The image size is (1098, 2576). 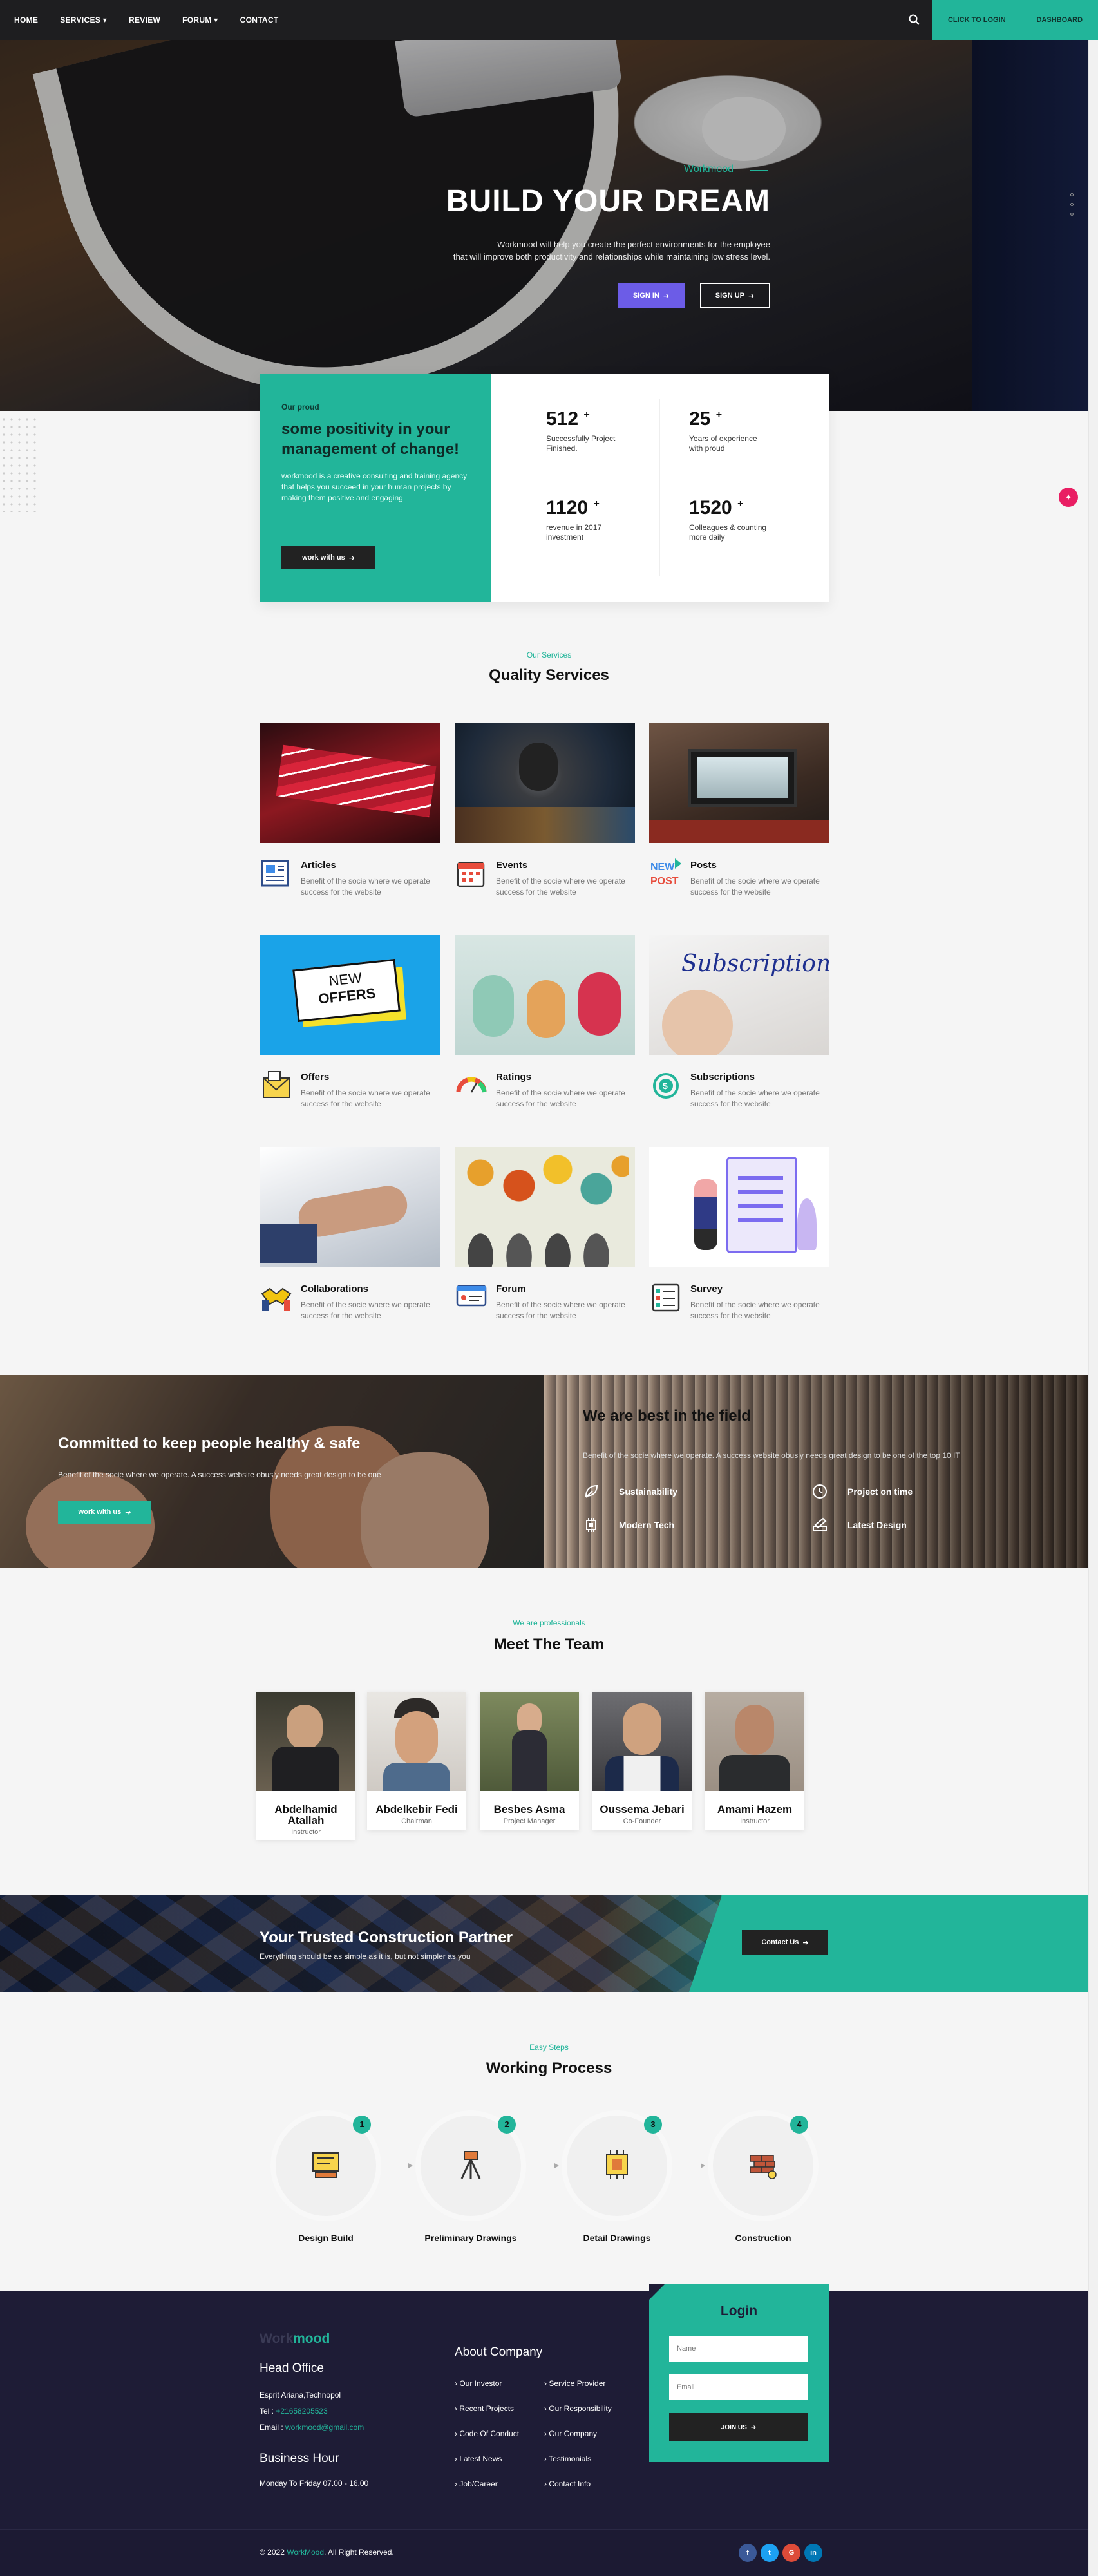 What do you see at coordinates (739, 783) in the screenshot?
I see `posts-image` at bounding box center [739, 783].